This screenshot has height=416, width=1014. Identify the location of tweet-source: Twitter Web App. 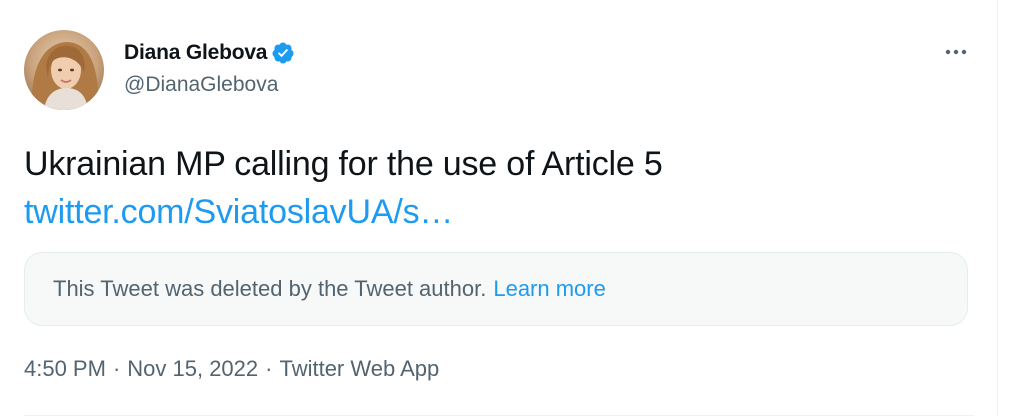
(359, 369).